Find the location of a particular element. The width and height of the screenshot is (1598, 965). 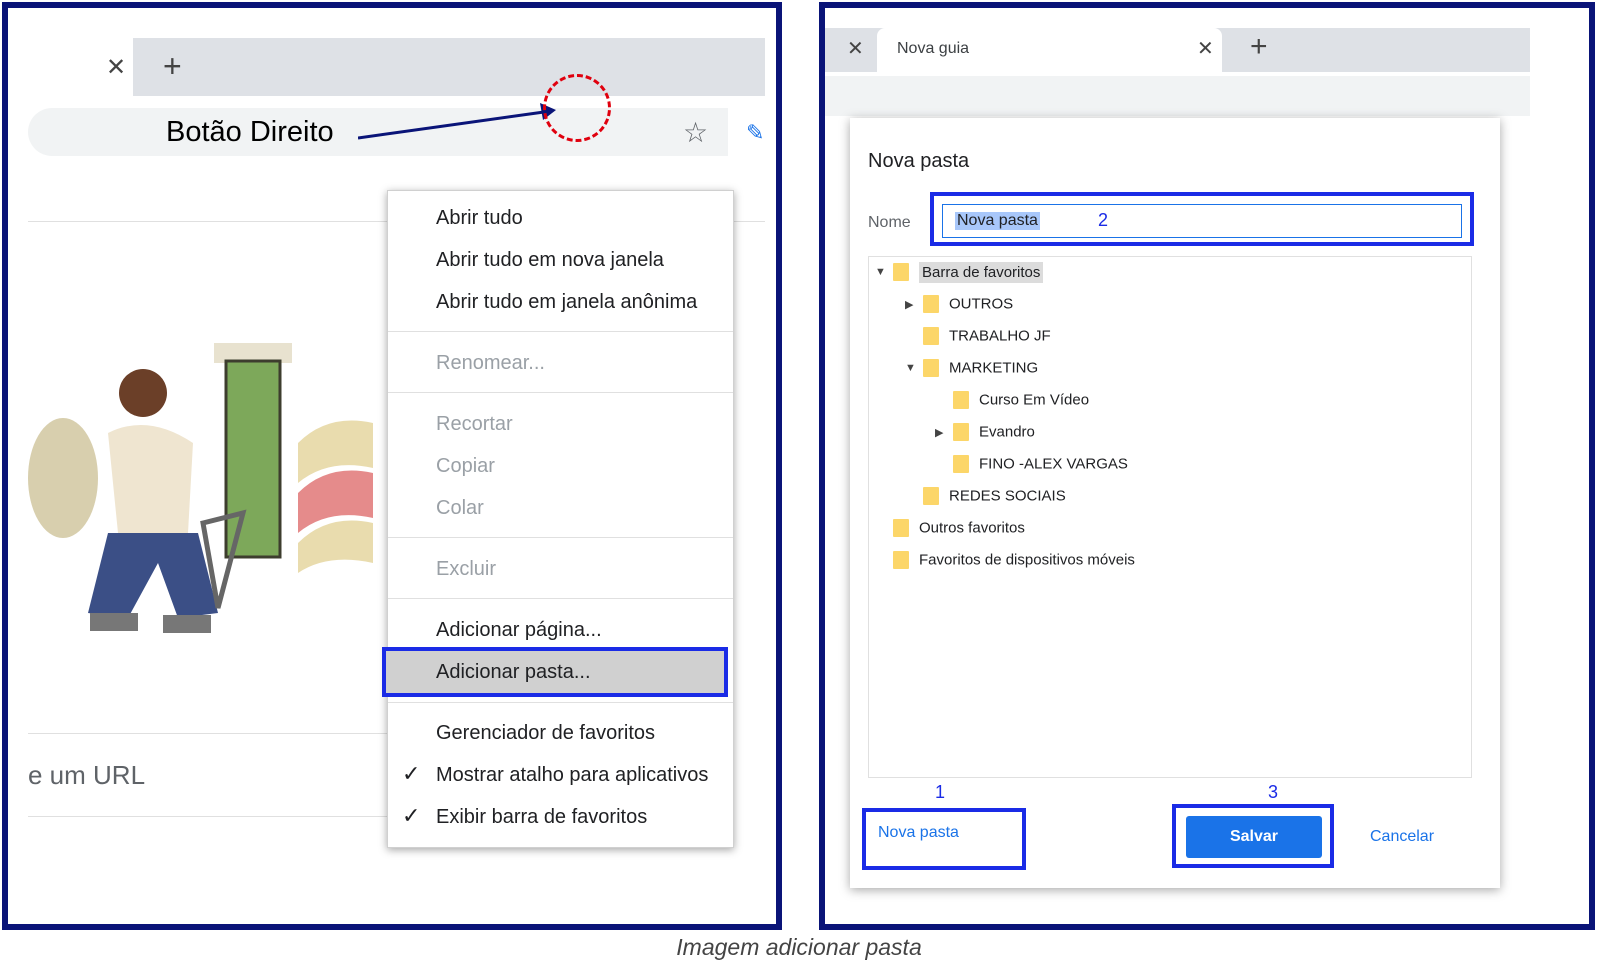

tree-item-outros: ▶ OUTROS is located at coordinates (959, 307).